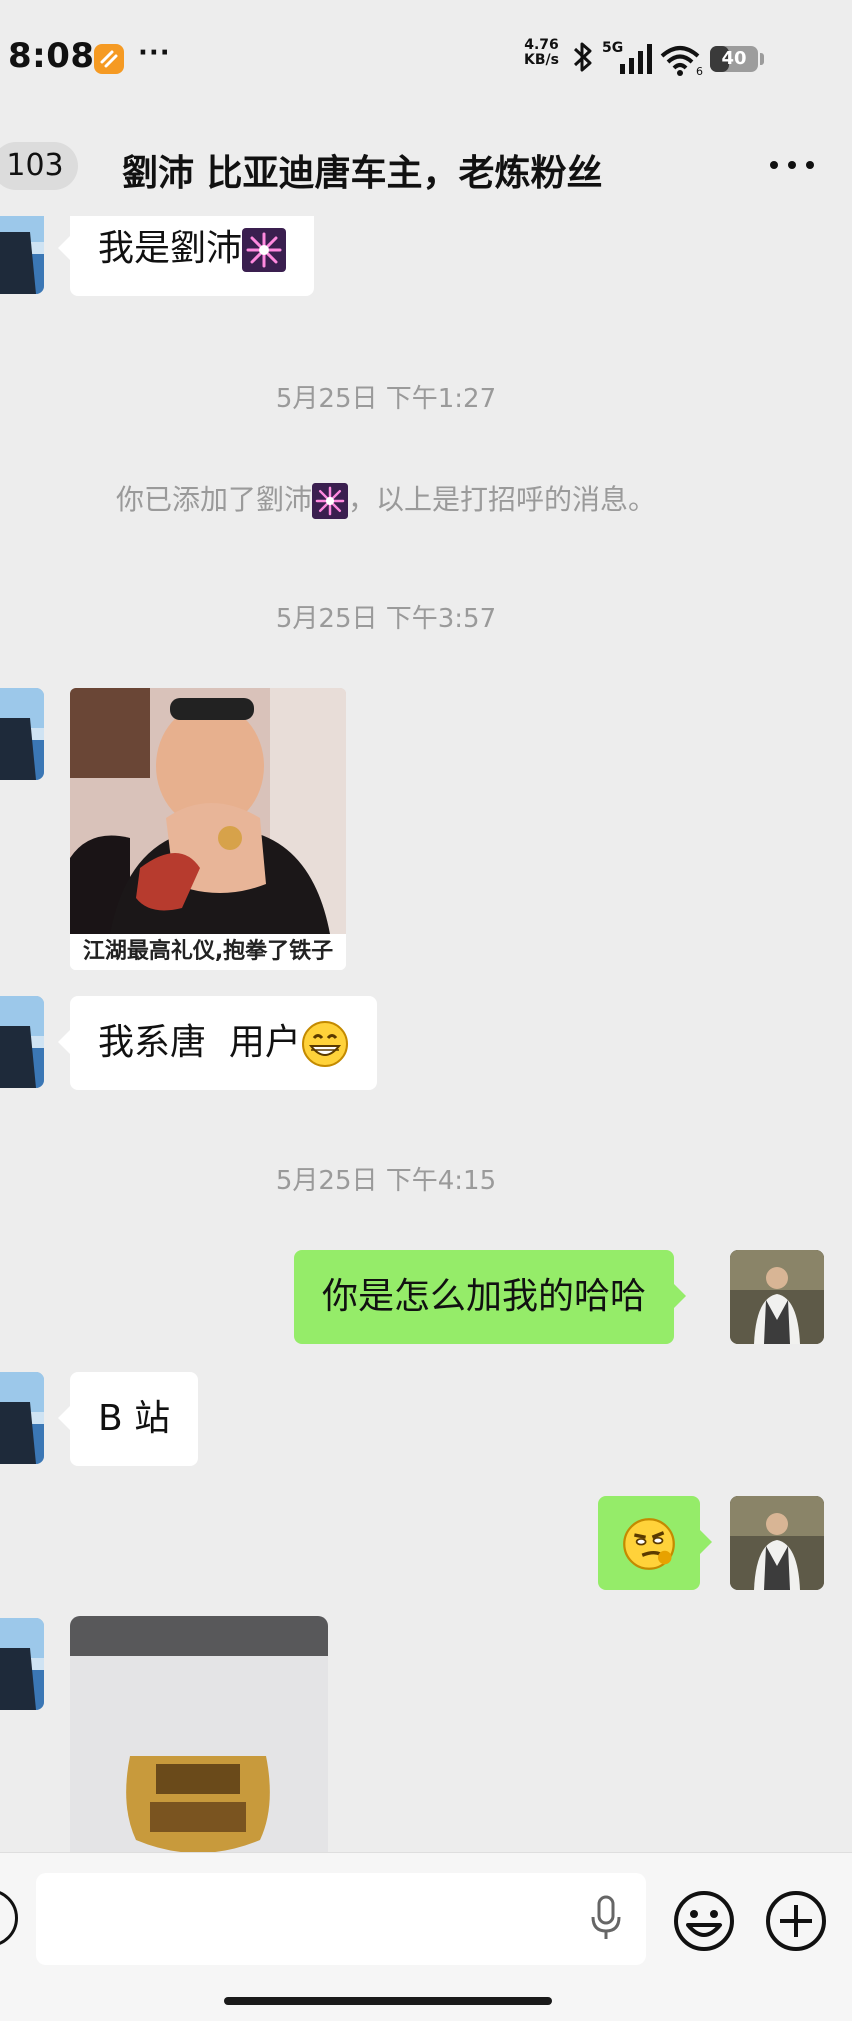  What do you see at coordinates (324, 1044) in the screenshot?
I see `grin-emoji` at bounding box center [324, 1044].